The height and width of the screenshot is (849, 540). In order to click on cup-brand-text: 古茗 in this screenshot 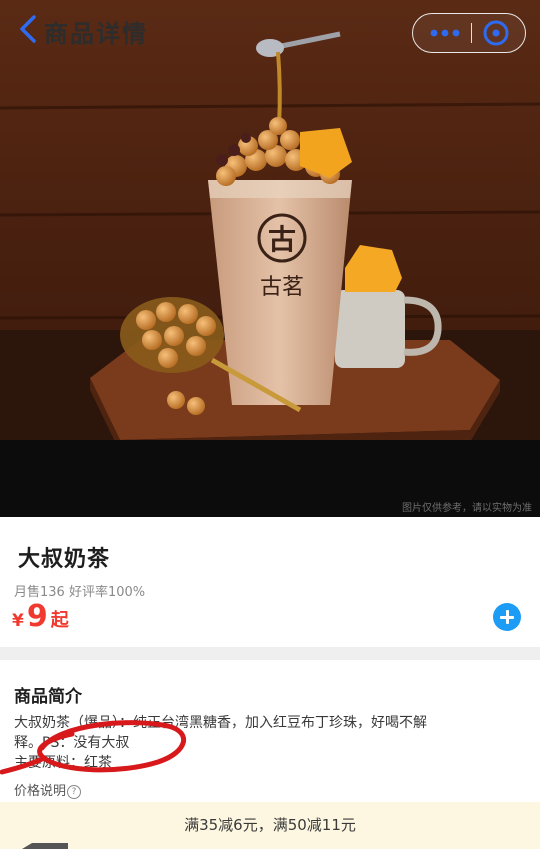, I will do `click(282, 287)`.